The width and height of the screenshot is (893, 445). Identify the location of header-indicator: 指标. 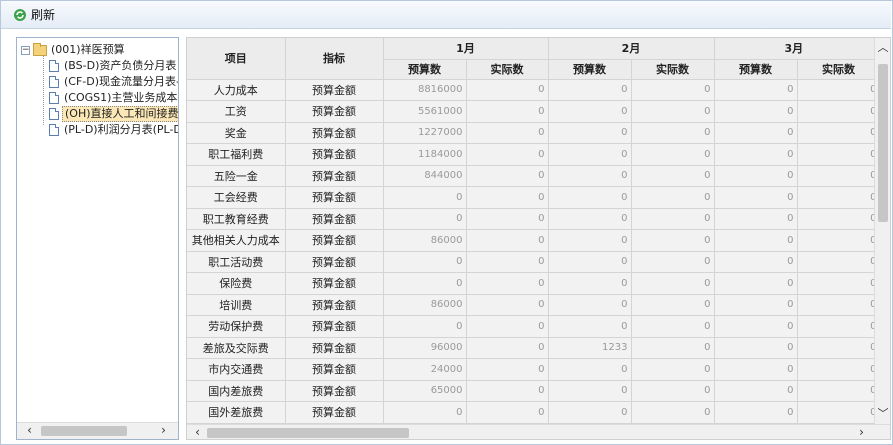
(334, 59).